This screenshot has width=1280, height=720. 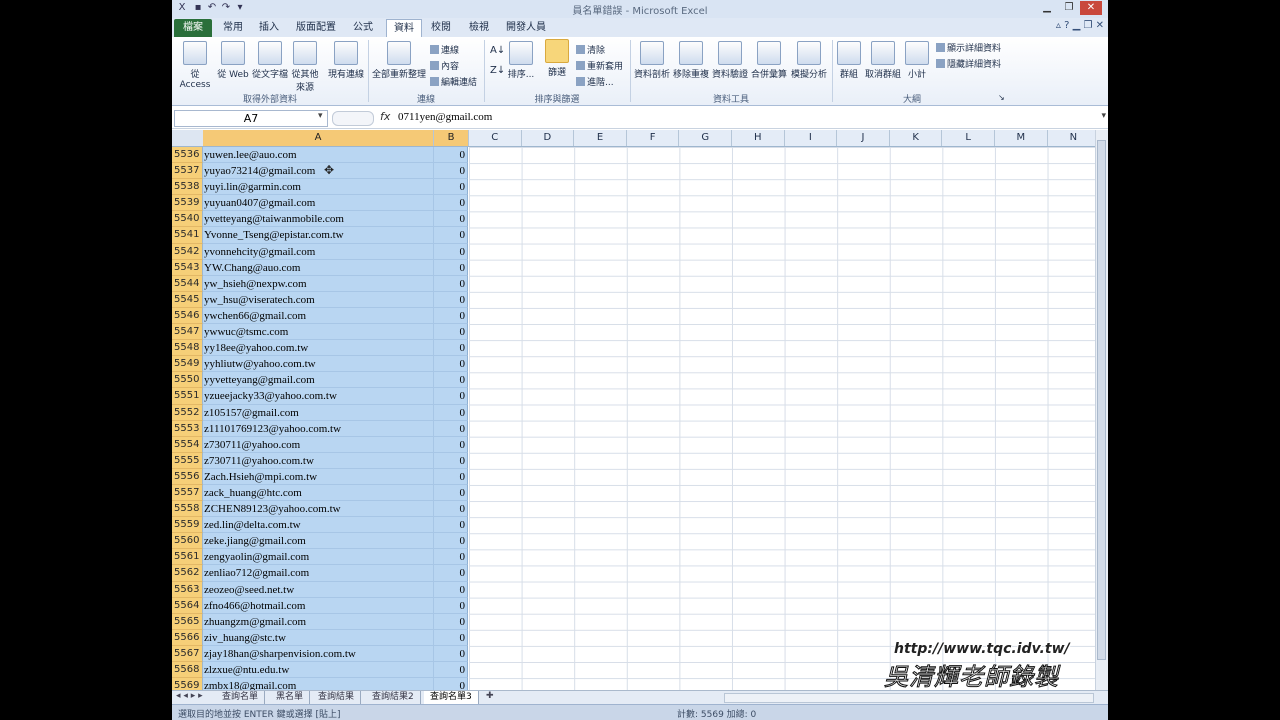 I want to click on column-header-k: K, so click(x=916, y=138).